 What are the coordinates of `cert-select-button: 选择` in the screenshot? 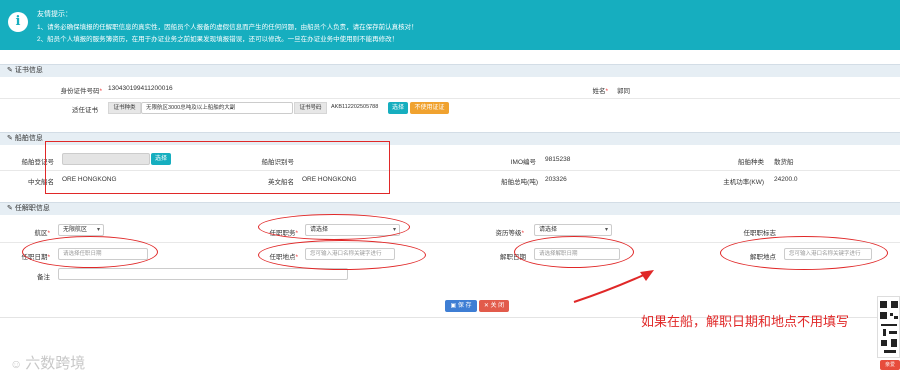 It's located at (398, 108).